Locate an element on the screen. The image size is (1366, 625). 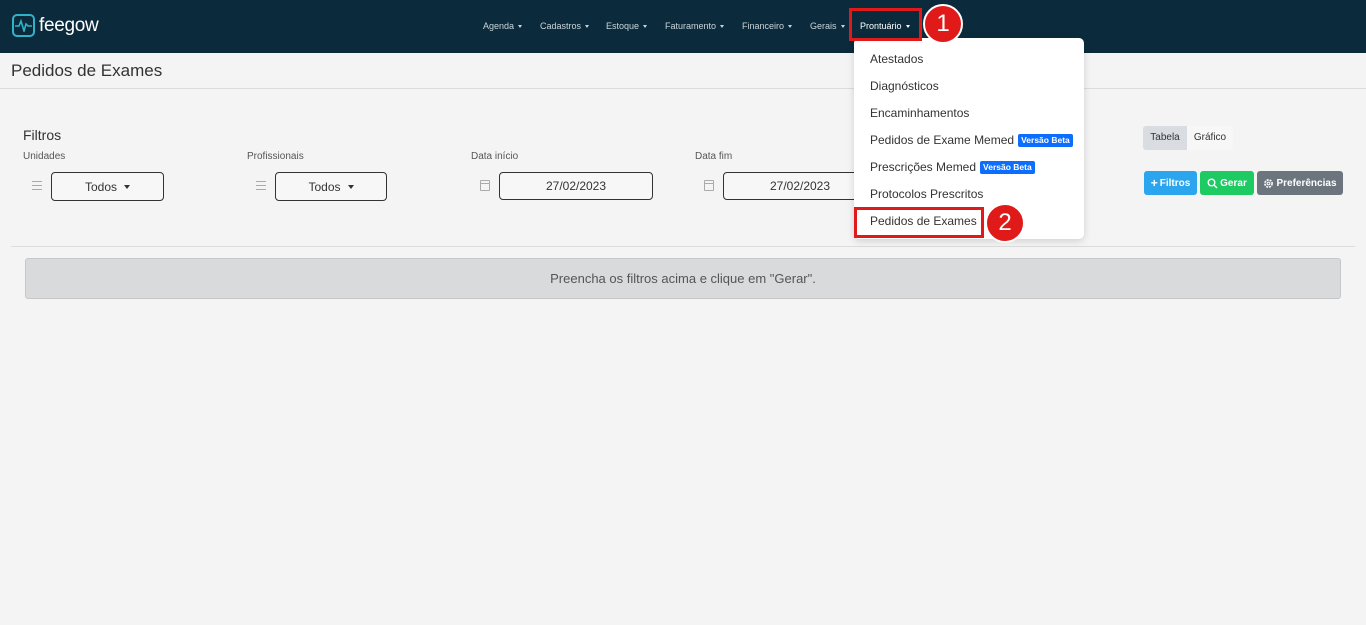
nav-gerais-label: Gerais is located at coordinates (823, 26).